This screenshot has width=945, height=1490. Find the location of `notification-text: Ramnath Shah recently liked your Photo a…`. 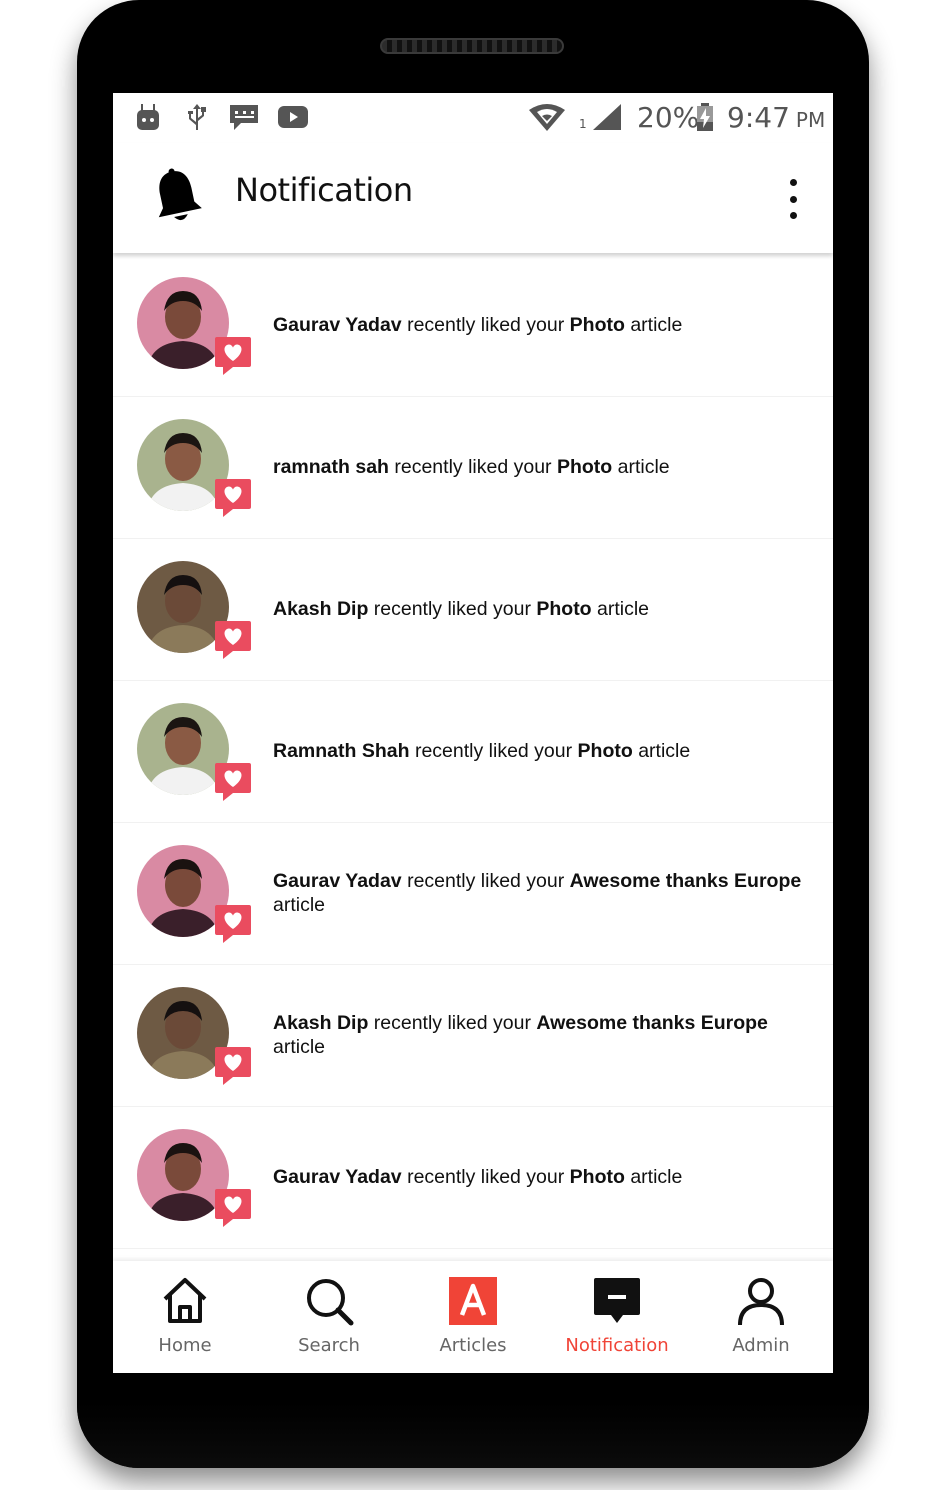

notification-text: Ramnath Shah recently liked your Photo a… is located at coordinates (548, 751).